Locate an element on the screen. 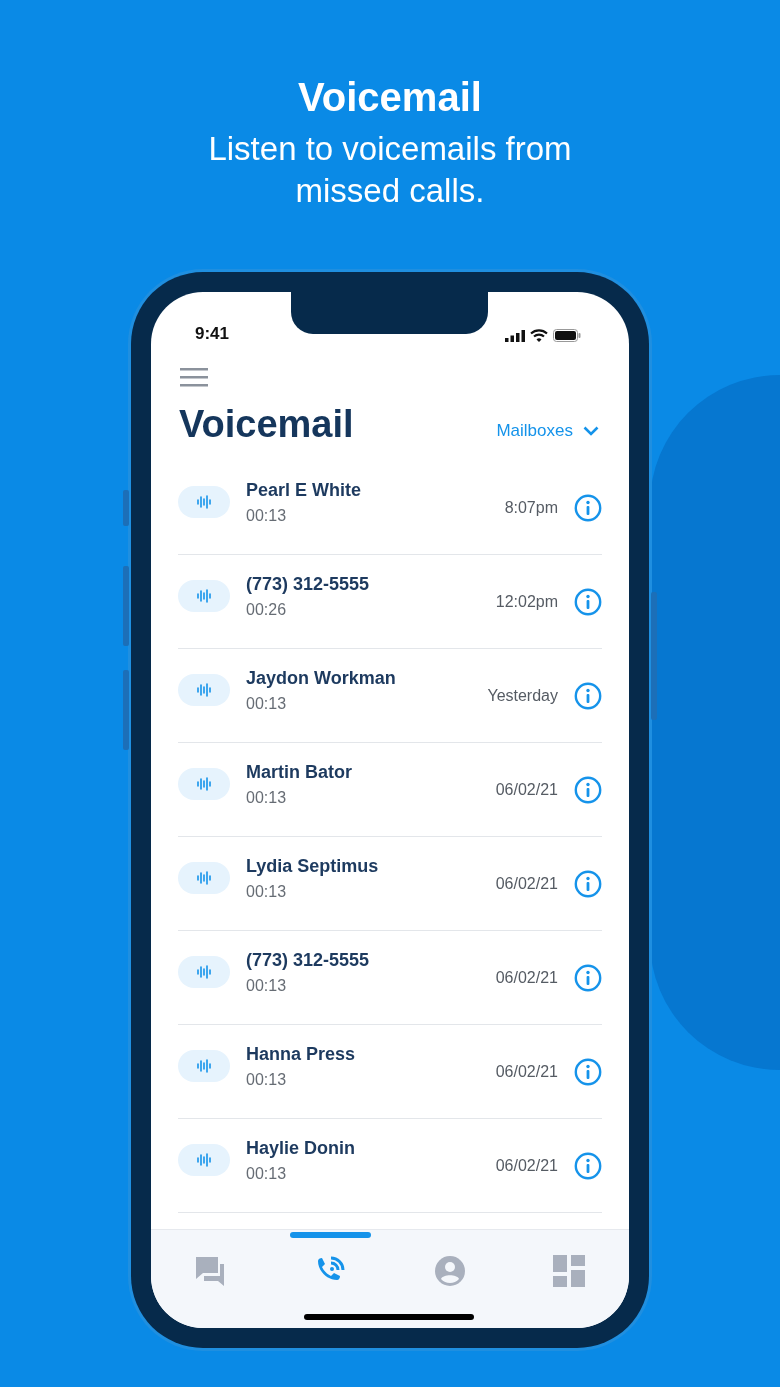  signal-icon is located at coordinates (515, 335).